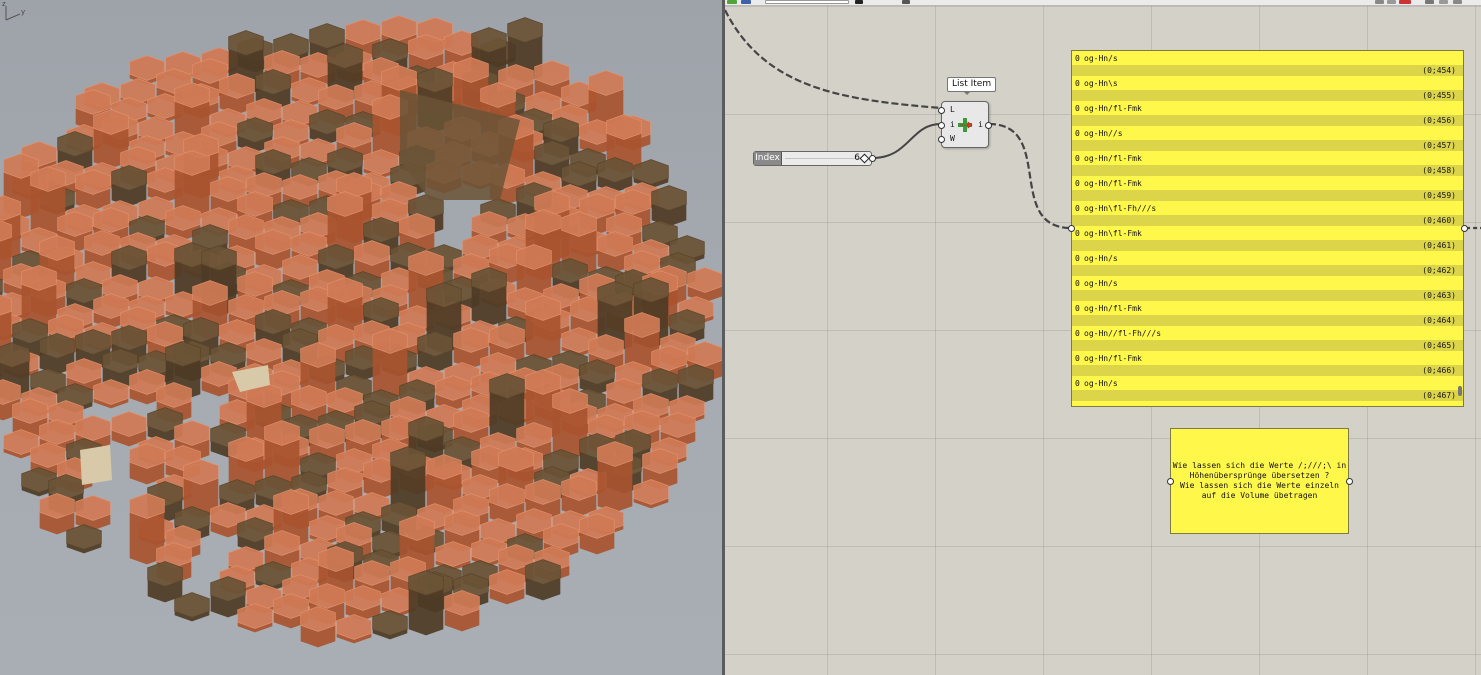  I want to click on port-W, so click(941, 139).